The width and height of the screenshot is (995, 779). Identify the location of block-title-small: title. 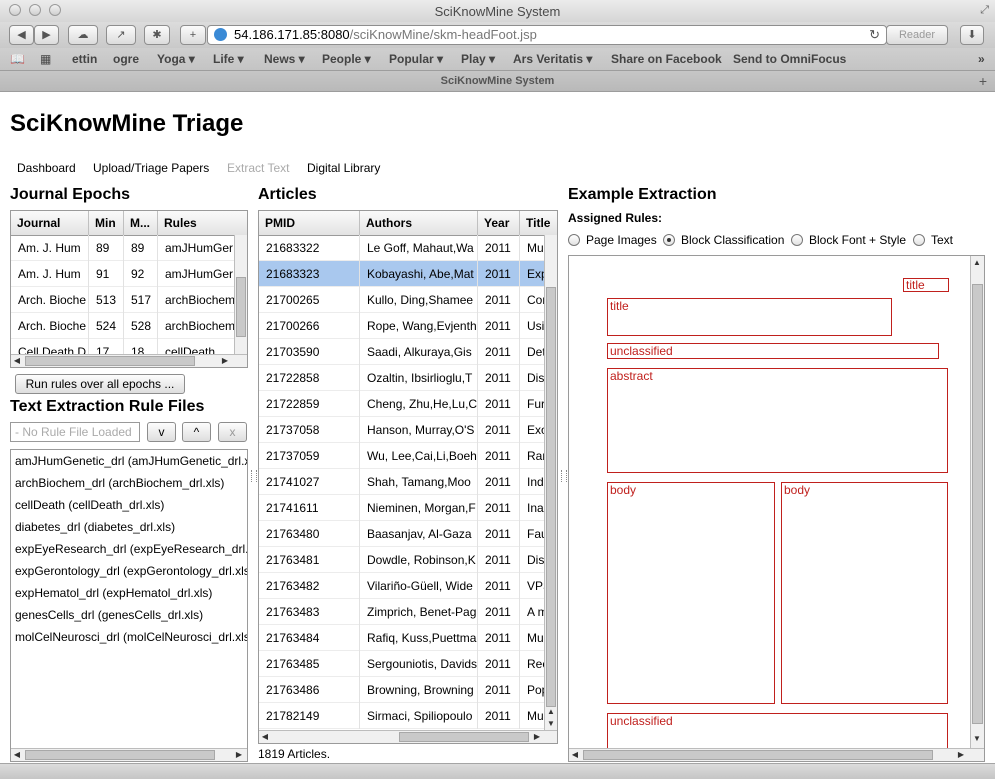
(926, 285).